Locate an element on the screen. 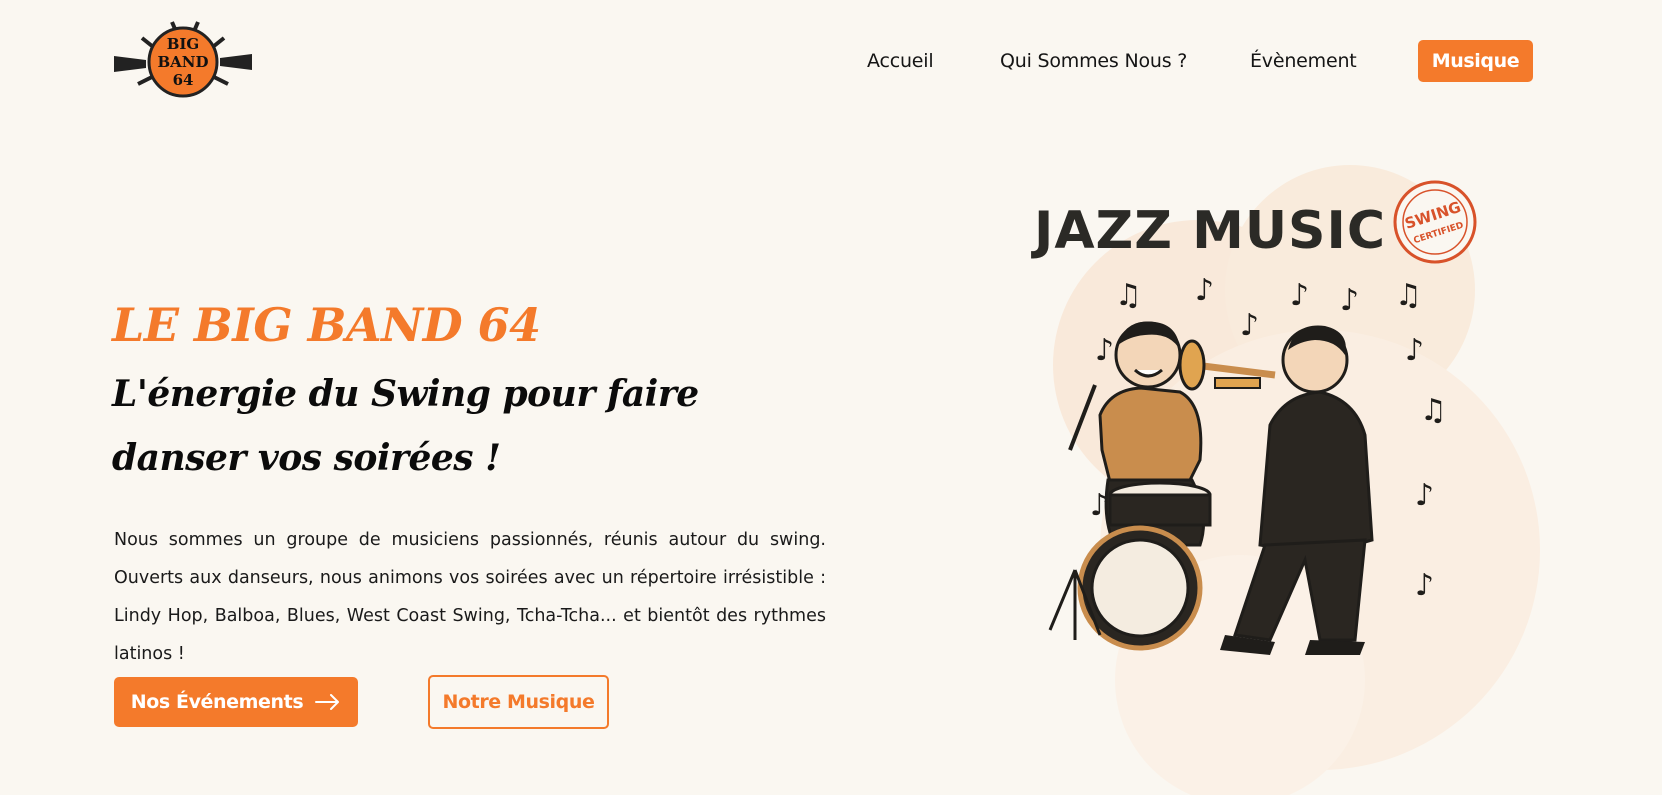  hero-title: LE BIG BAND 64 is located at coordinates (326, 325).